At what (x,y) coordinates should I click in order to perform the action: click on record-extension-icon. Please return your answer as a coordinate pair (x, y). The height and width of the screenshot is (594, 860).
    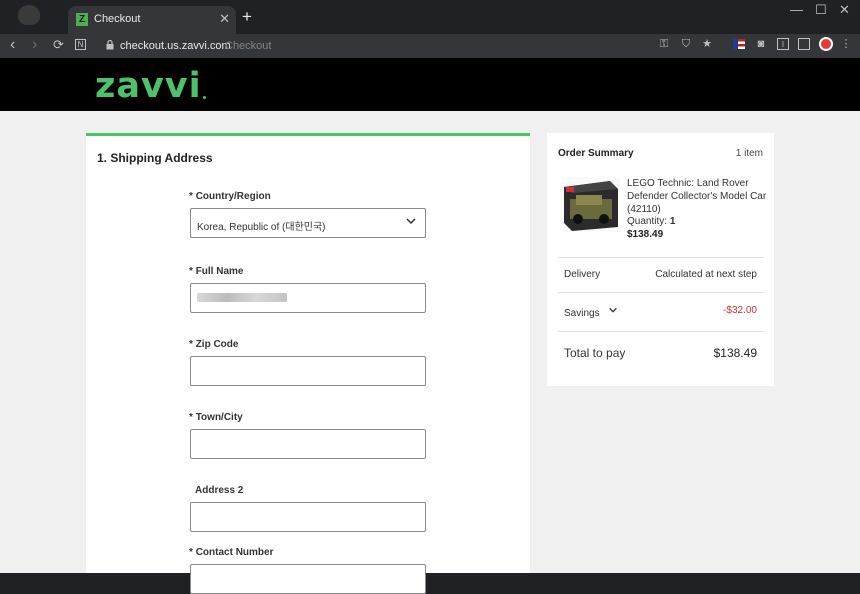
    Looking at the image, I should click on (826, 44).